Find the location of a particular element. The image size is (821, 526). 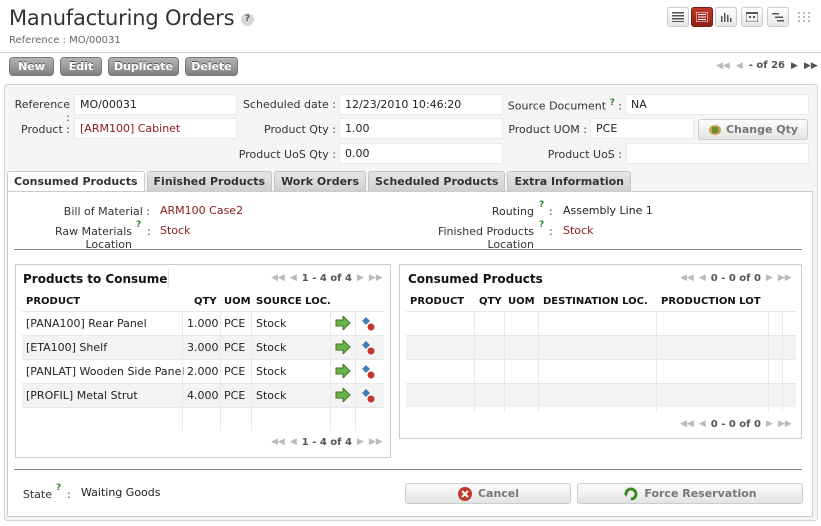

tab-work-orders: Work Orders is located at coordinates (320, 181).